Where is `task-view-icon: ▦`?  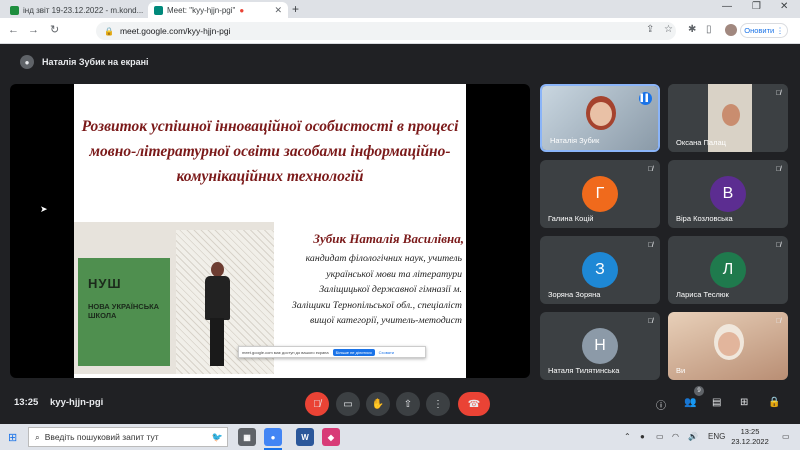 task-view-icon: ▦ is located at coordinates (247, 437).